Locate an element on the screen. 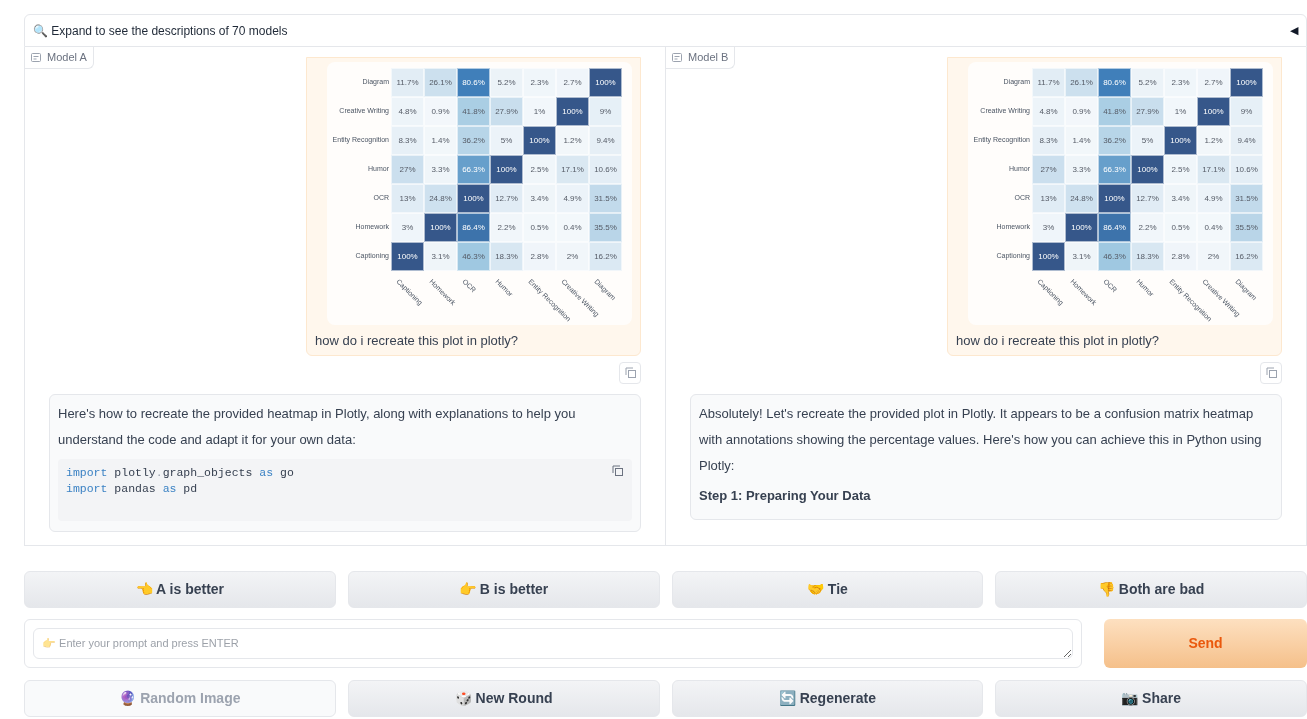 This screenshot has width=1307, height=719. action-button: 📷 Share is located at coordinates (1151, 698).